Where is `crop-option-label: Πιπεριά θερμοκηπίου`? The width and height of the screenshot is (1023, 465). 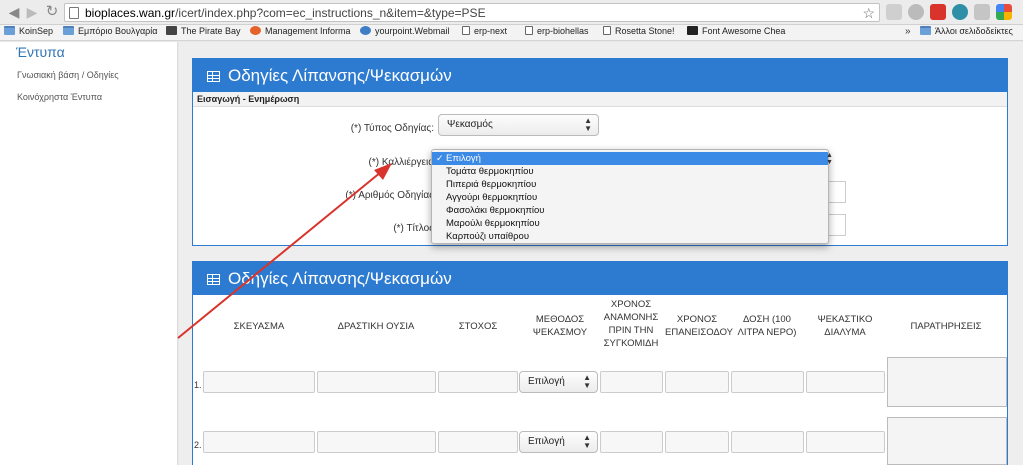
crop-option-label: Πιπεριά θερμοκηπίου is located at coordinates (491, 184).